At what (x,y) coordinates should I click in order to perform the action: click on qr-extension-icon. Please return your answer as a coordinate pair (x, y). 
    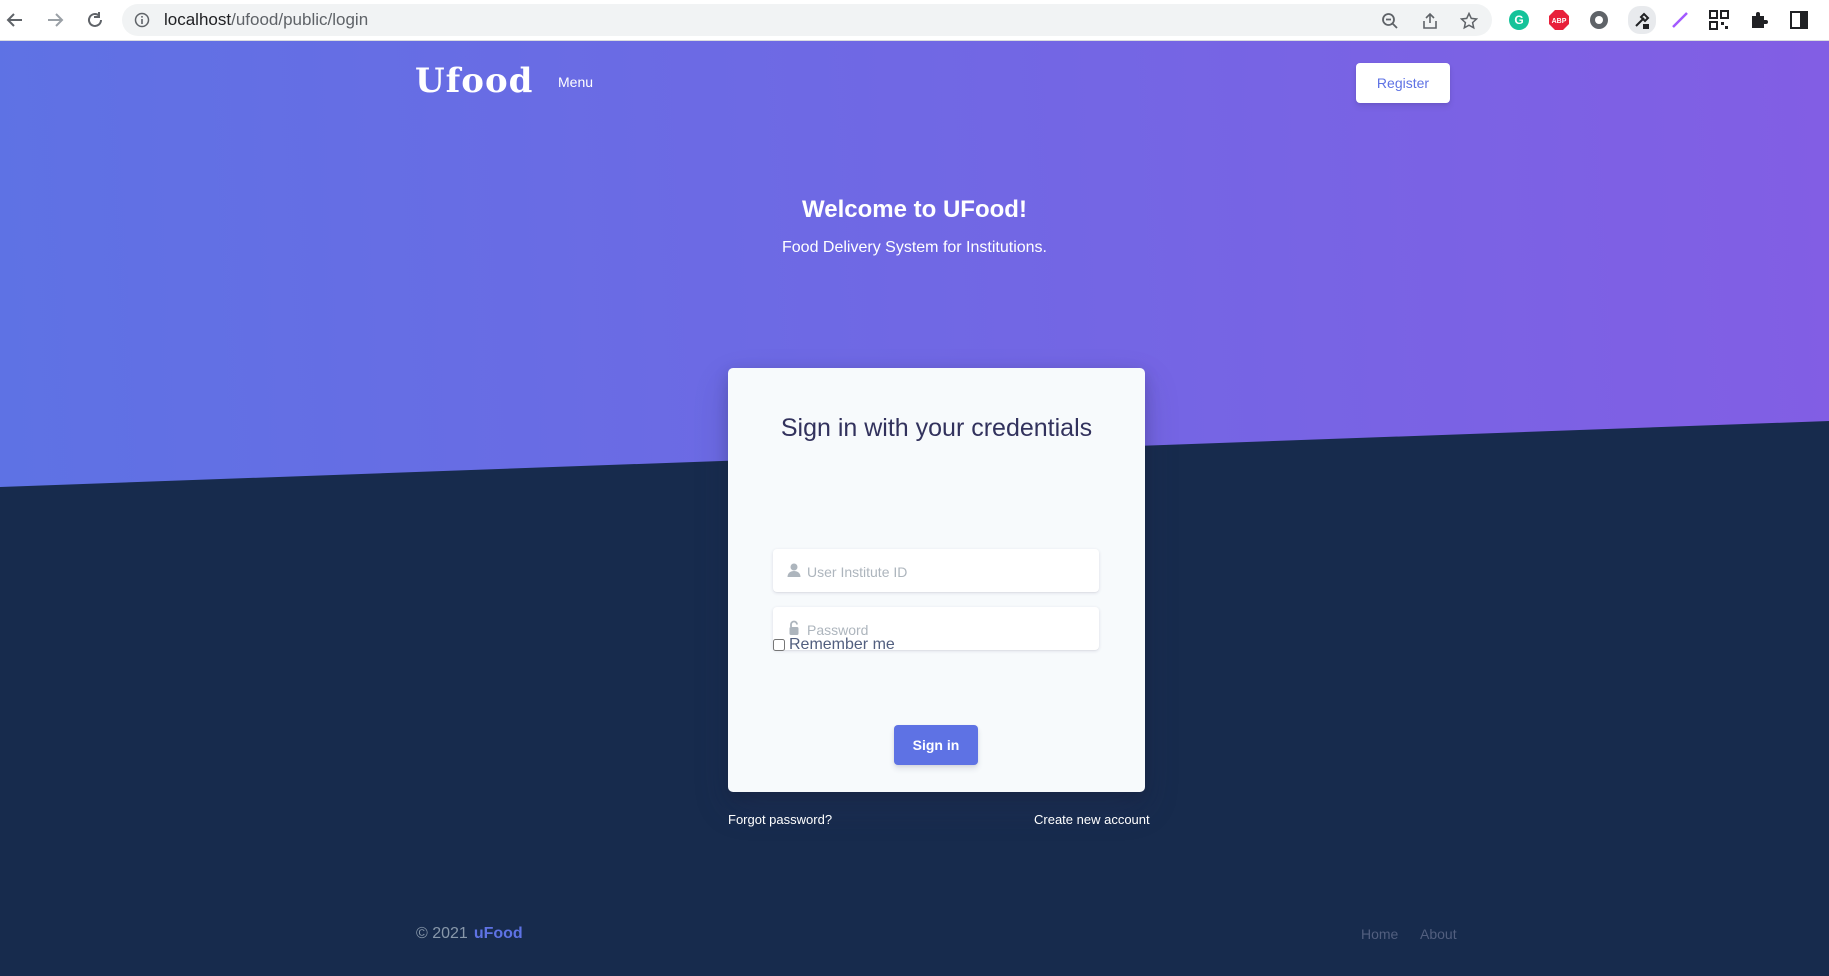
    Looking at the image, I should click on (1719, 20).